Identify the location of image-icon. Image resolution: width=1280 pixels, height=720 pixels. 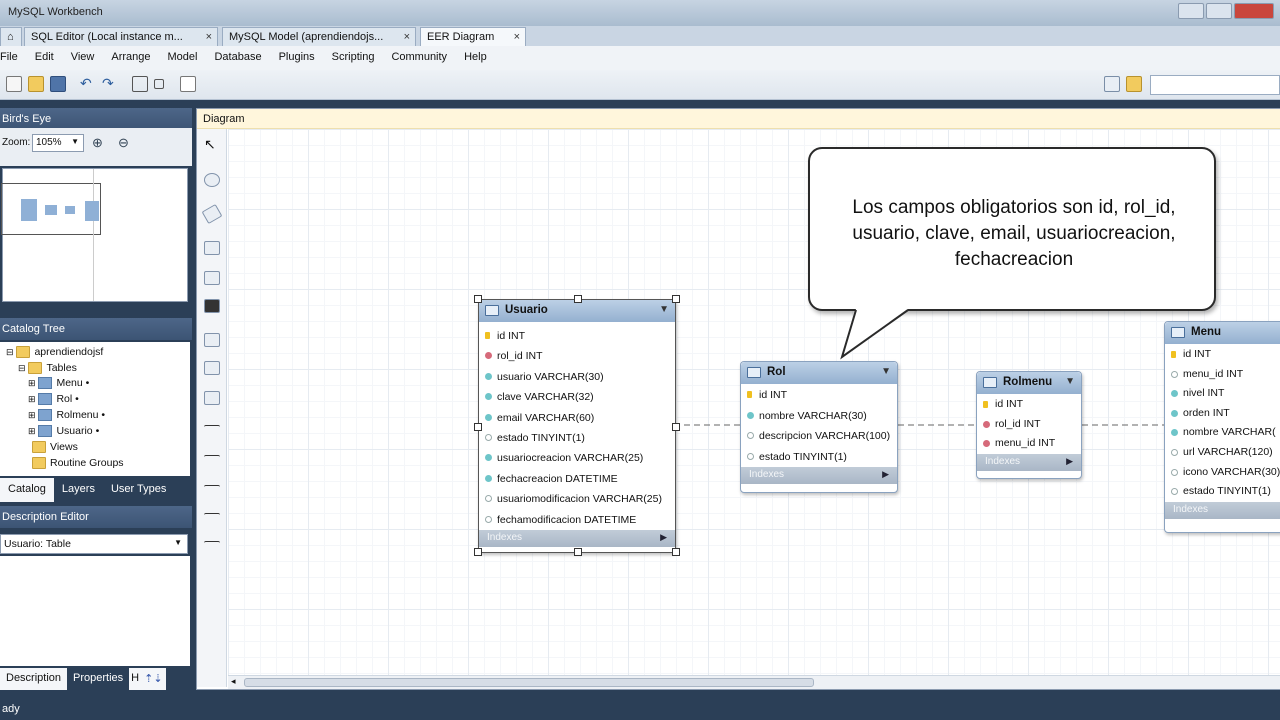
(212, 306).